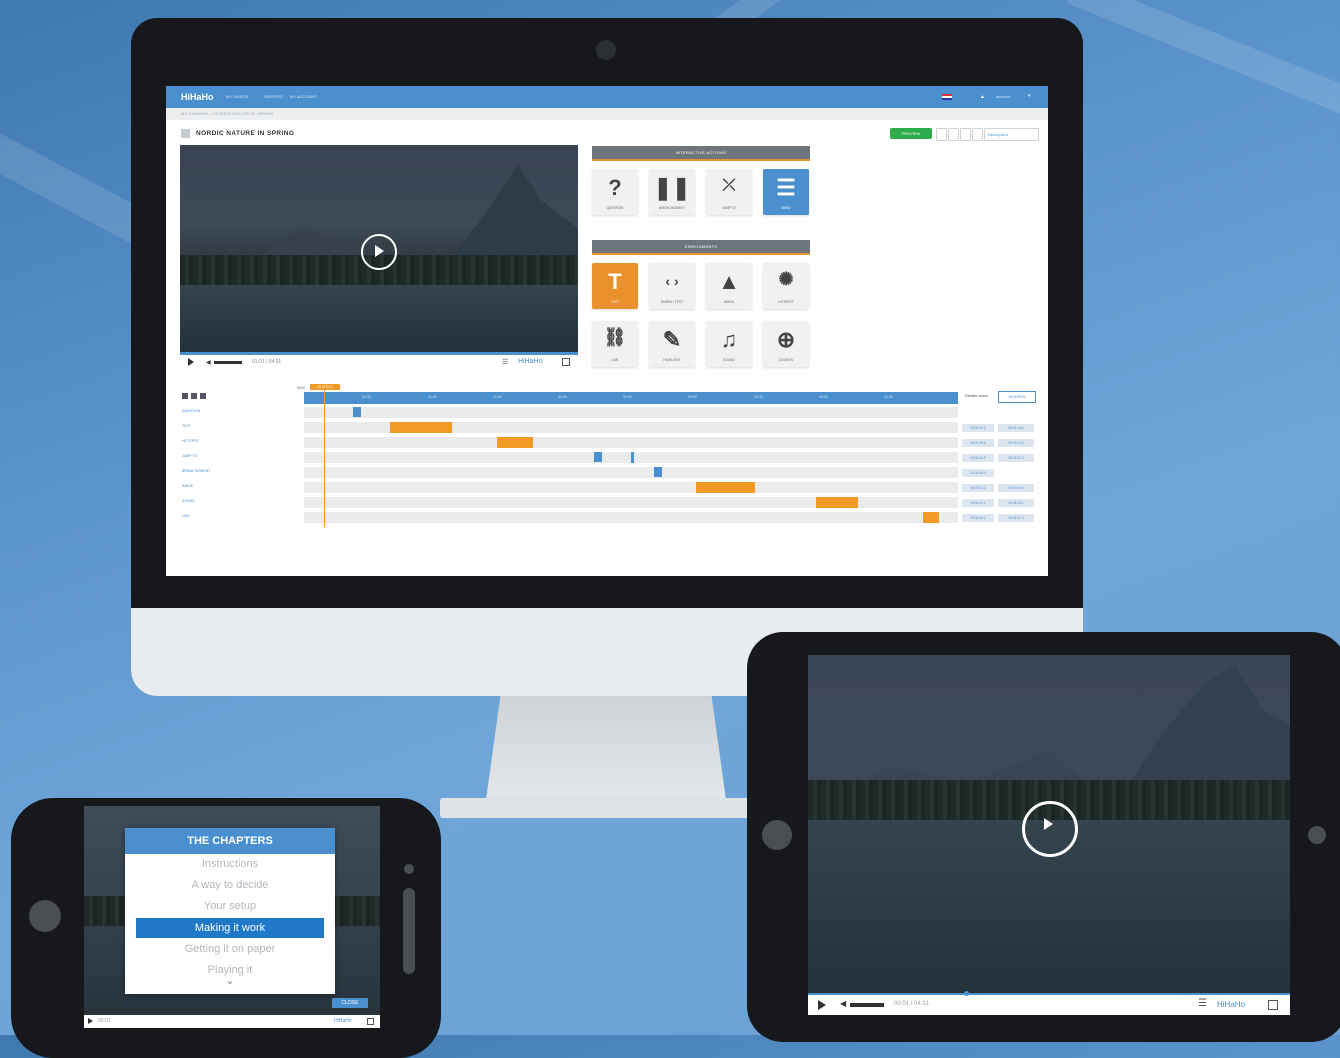  Describe the element at coordinates (978, 518) in the screenshot. I see `start-time: 00:04:40.0` at that location.